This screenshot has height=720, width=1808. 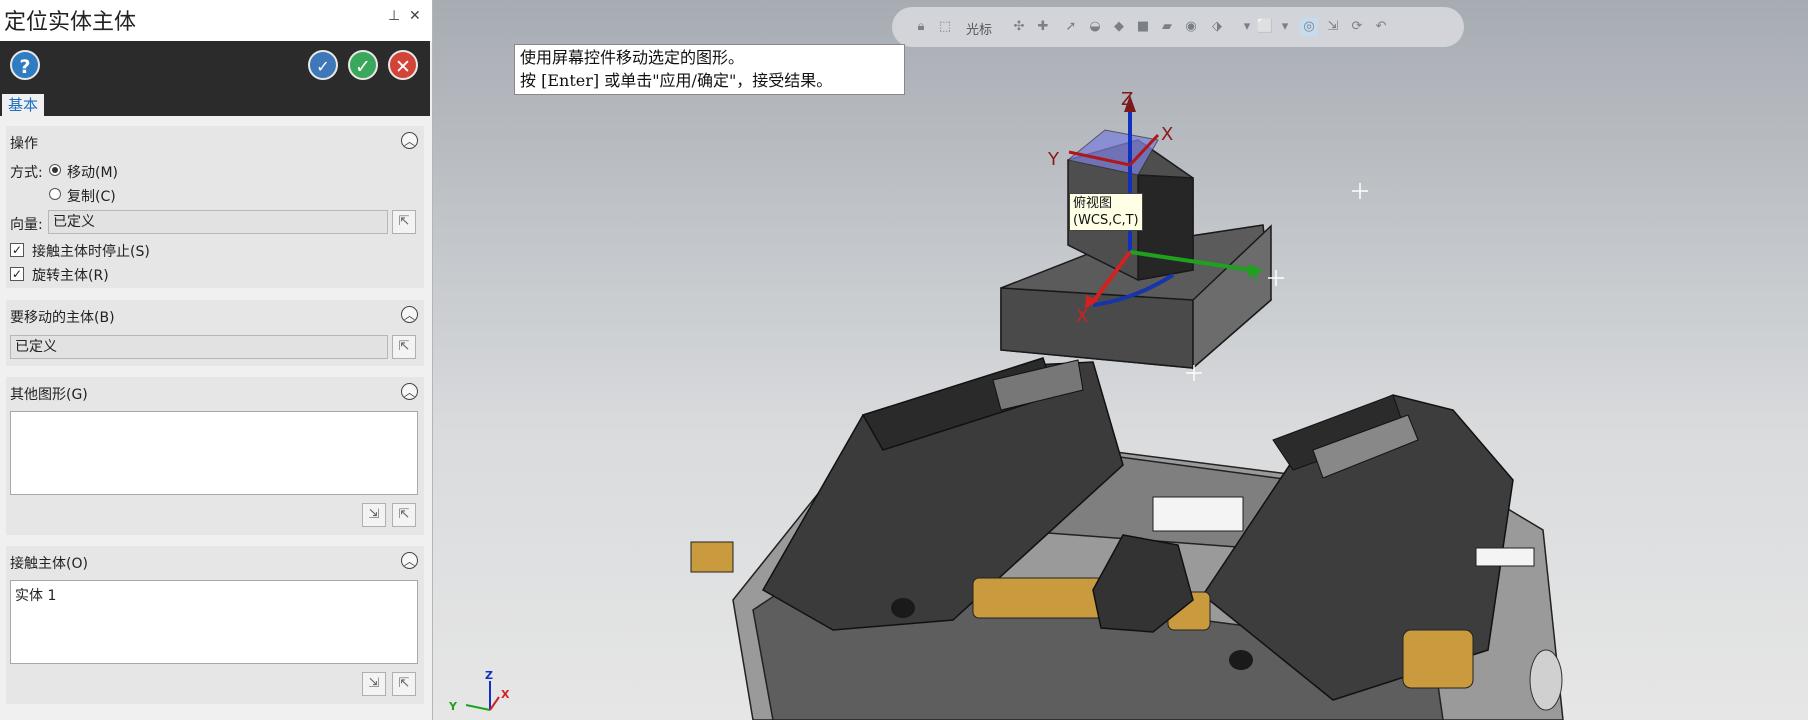 What do you see at coordinates (1191, 27) in the screenshot?
I see `render-icon: ◉` at bounding box center [1191, 27].